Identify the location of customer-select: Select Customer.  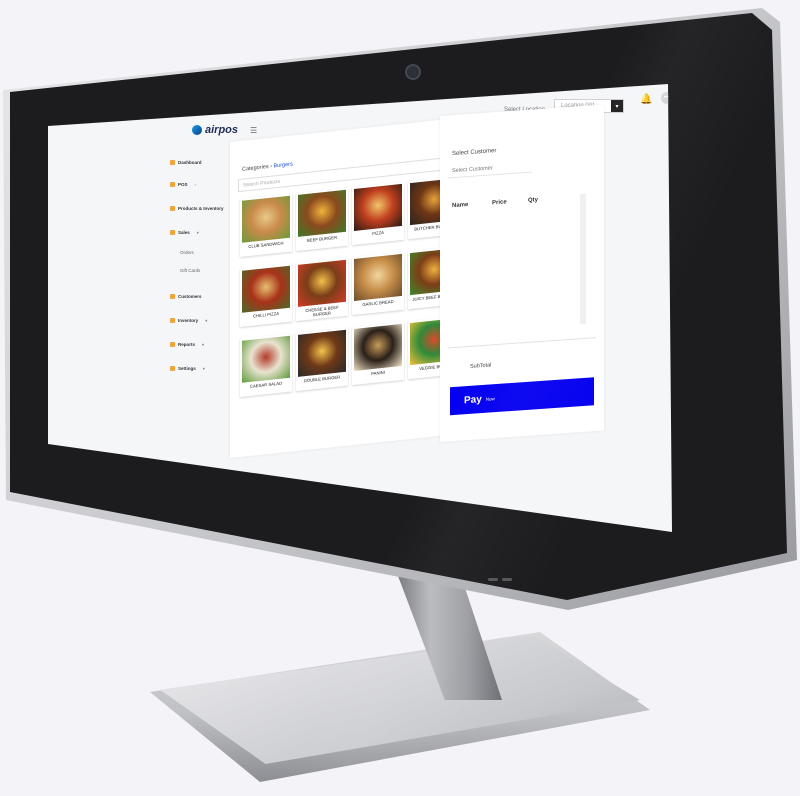
(490, 169).